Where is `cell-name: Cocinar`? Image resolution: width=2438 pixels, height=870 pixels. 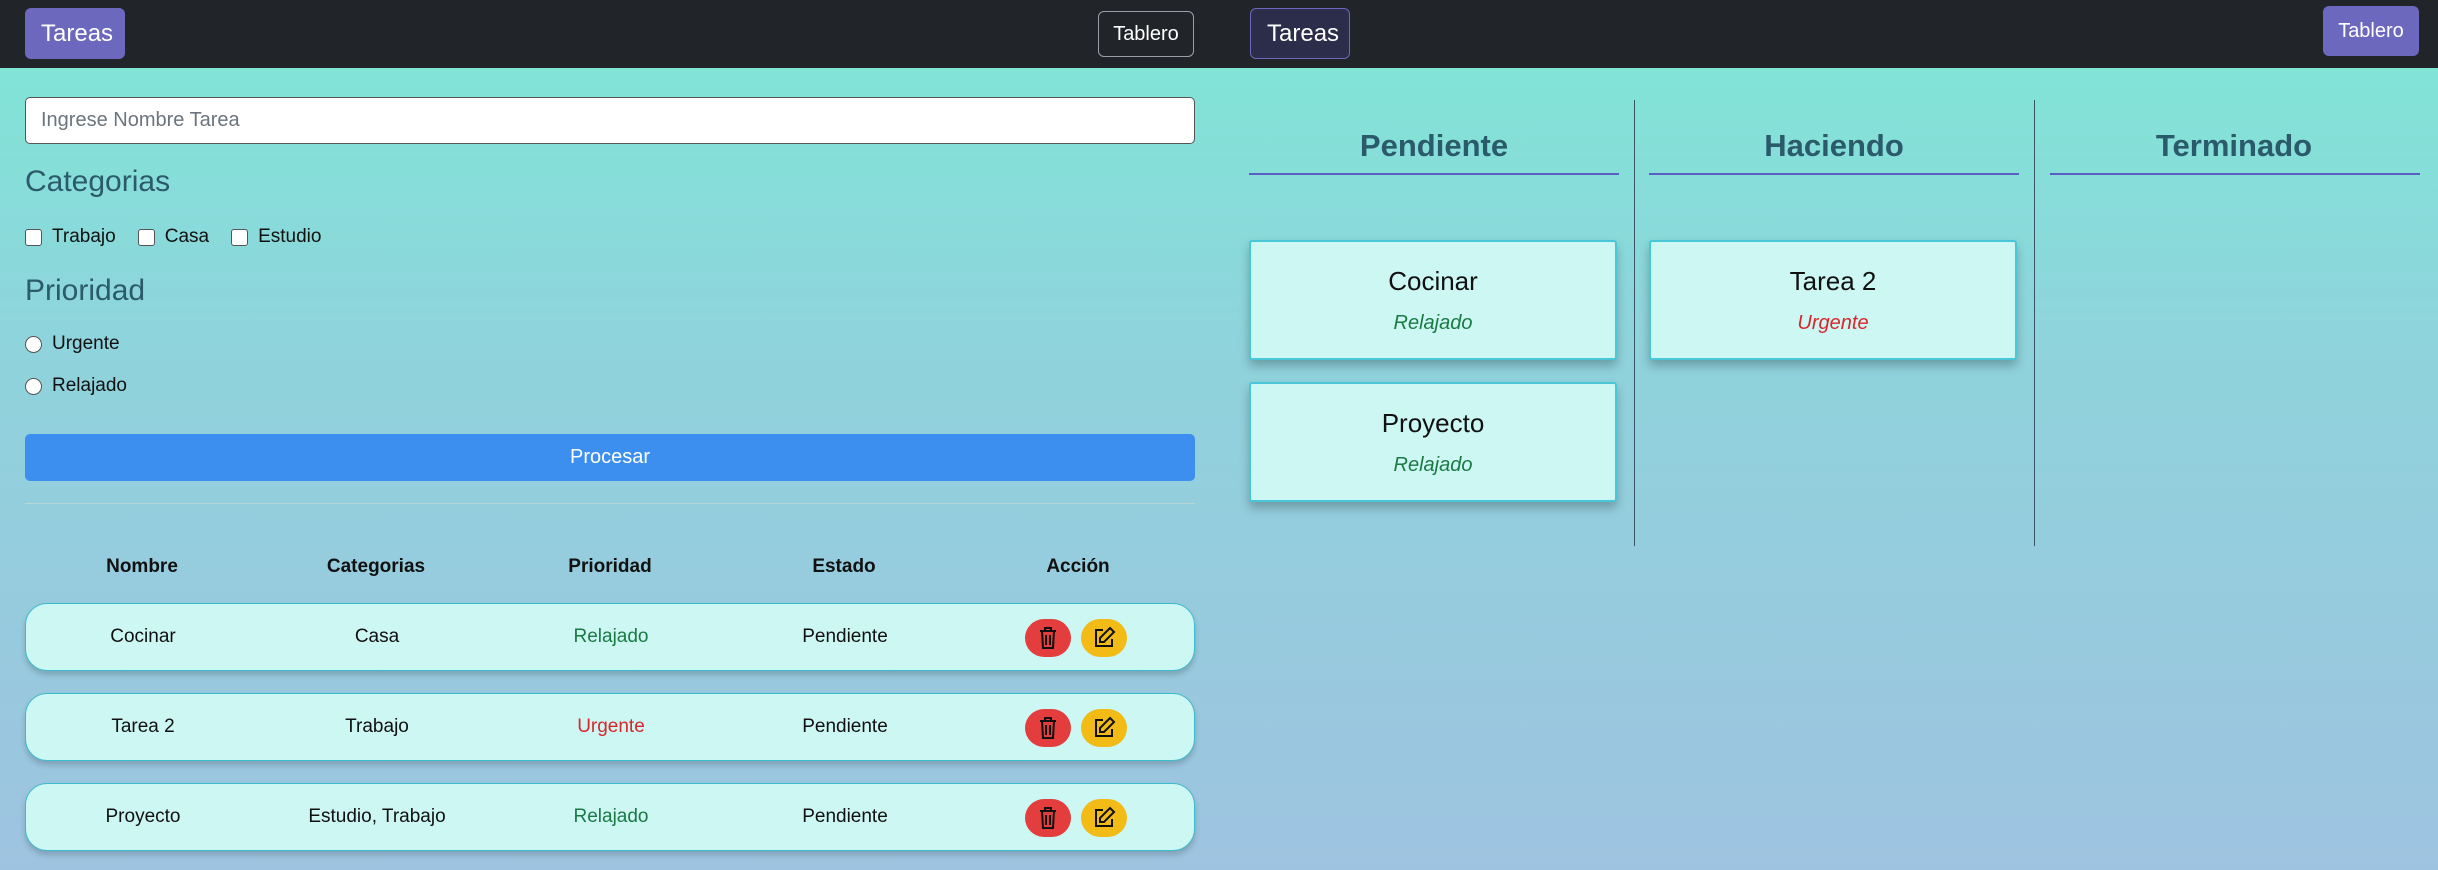 cell-name: Cocinar is located at coordinates (143, 636).